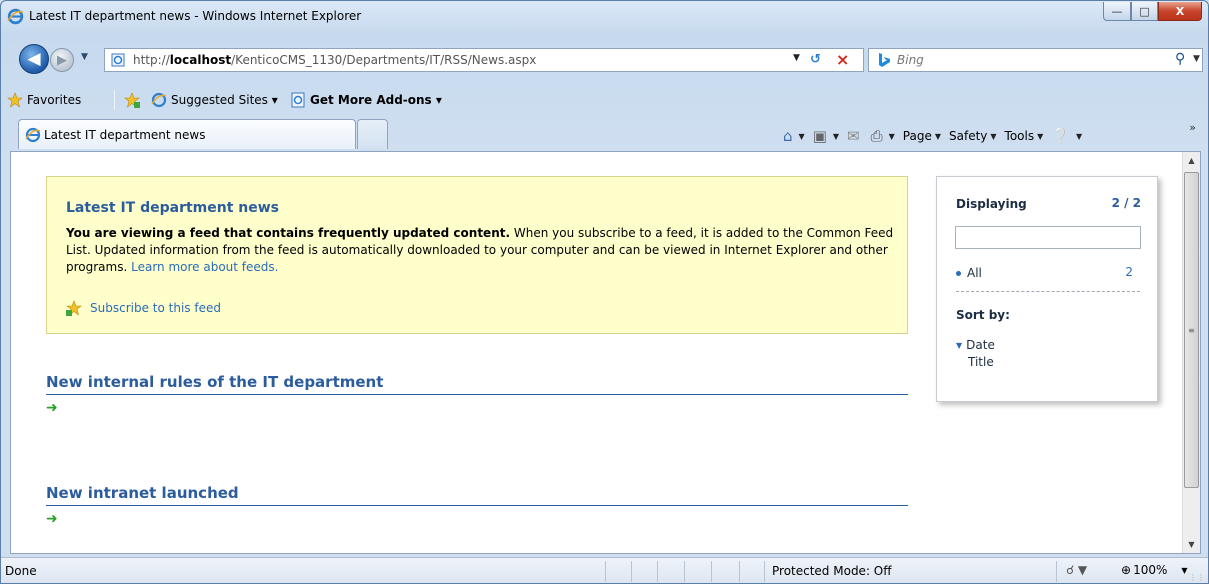  I want to click on address-dropdown-icon: ▼, so click(796, 58).